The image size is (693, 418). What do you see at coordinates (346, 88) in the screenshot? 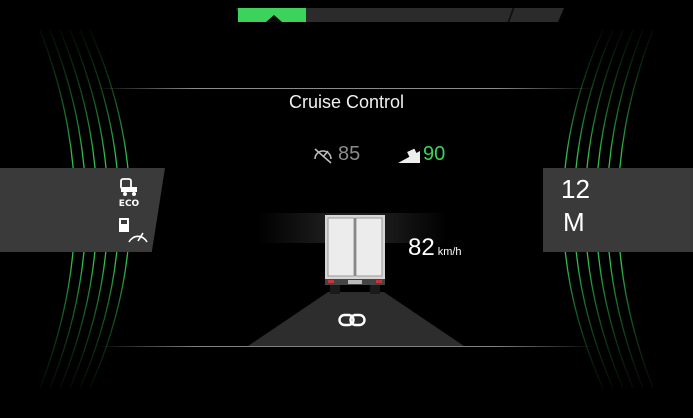
I see `top-divider` at bounding box center [346, 88].